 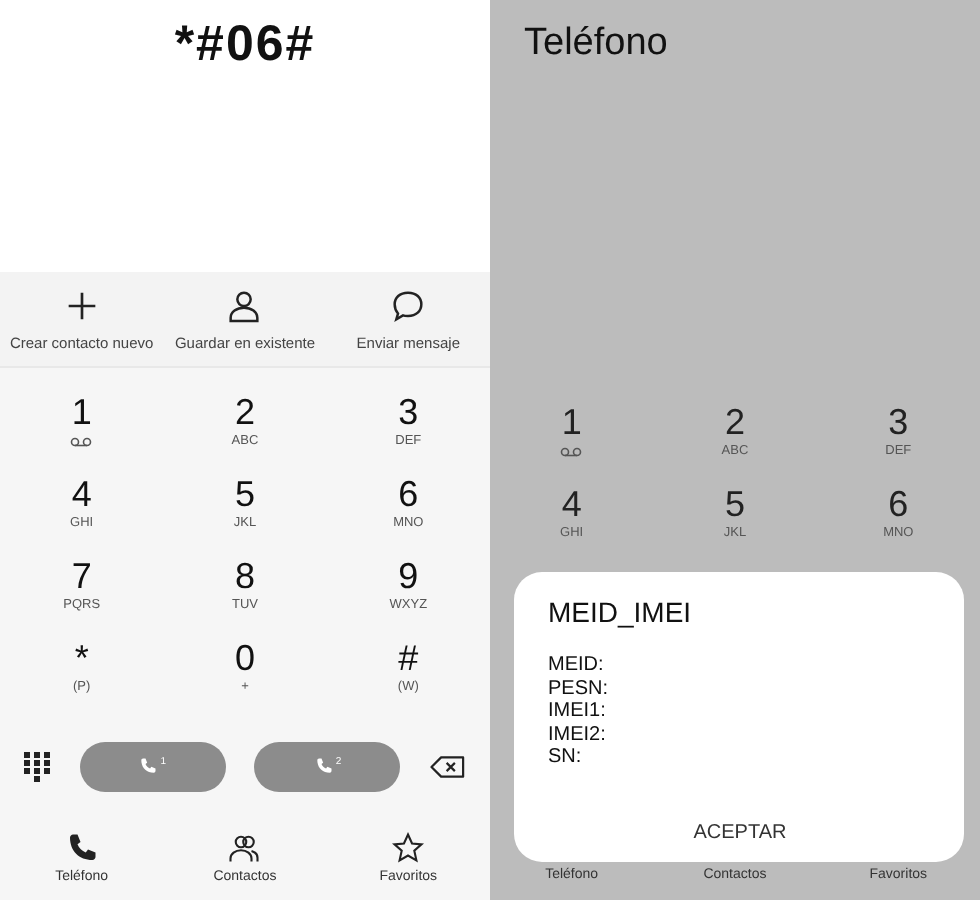 I want to click on info-line: IMEI2:, so click(x=578, y=734).